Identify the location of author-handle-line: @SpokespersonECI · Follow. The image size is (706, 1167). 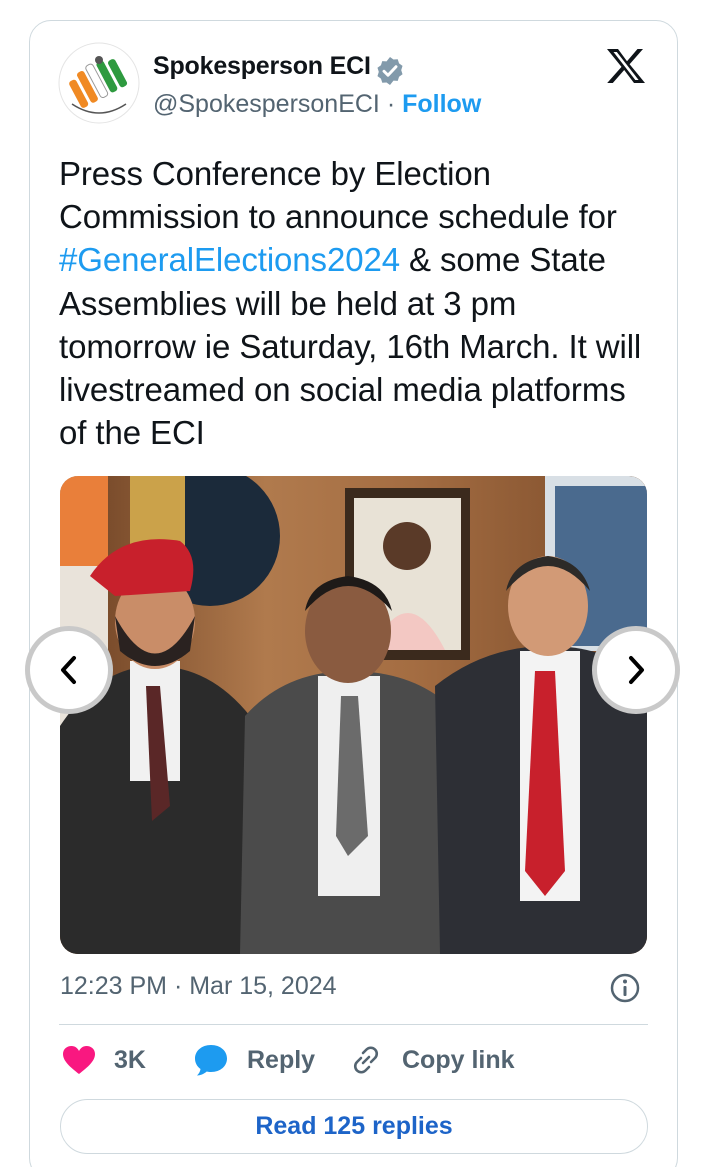
(317, 104).